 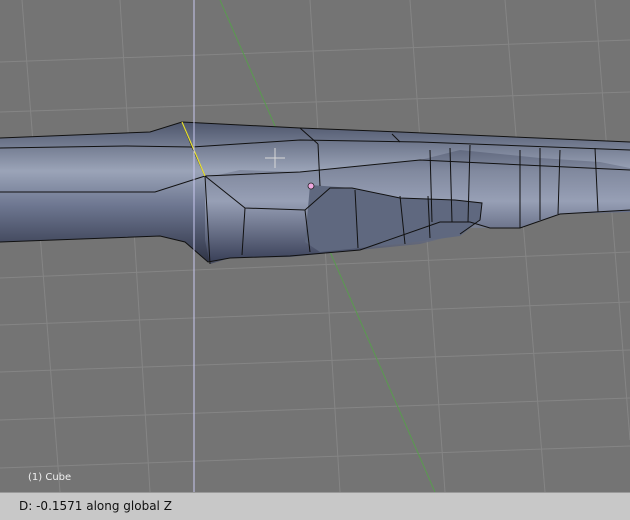 I want to click on selected-vertex-marker, so click(x=311, y=186).